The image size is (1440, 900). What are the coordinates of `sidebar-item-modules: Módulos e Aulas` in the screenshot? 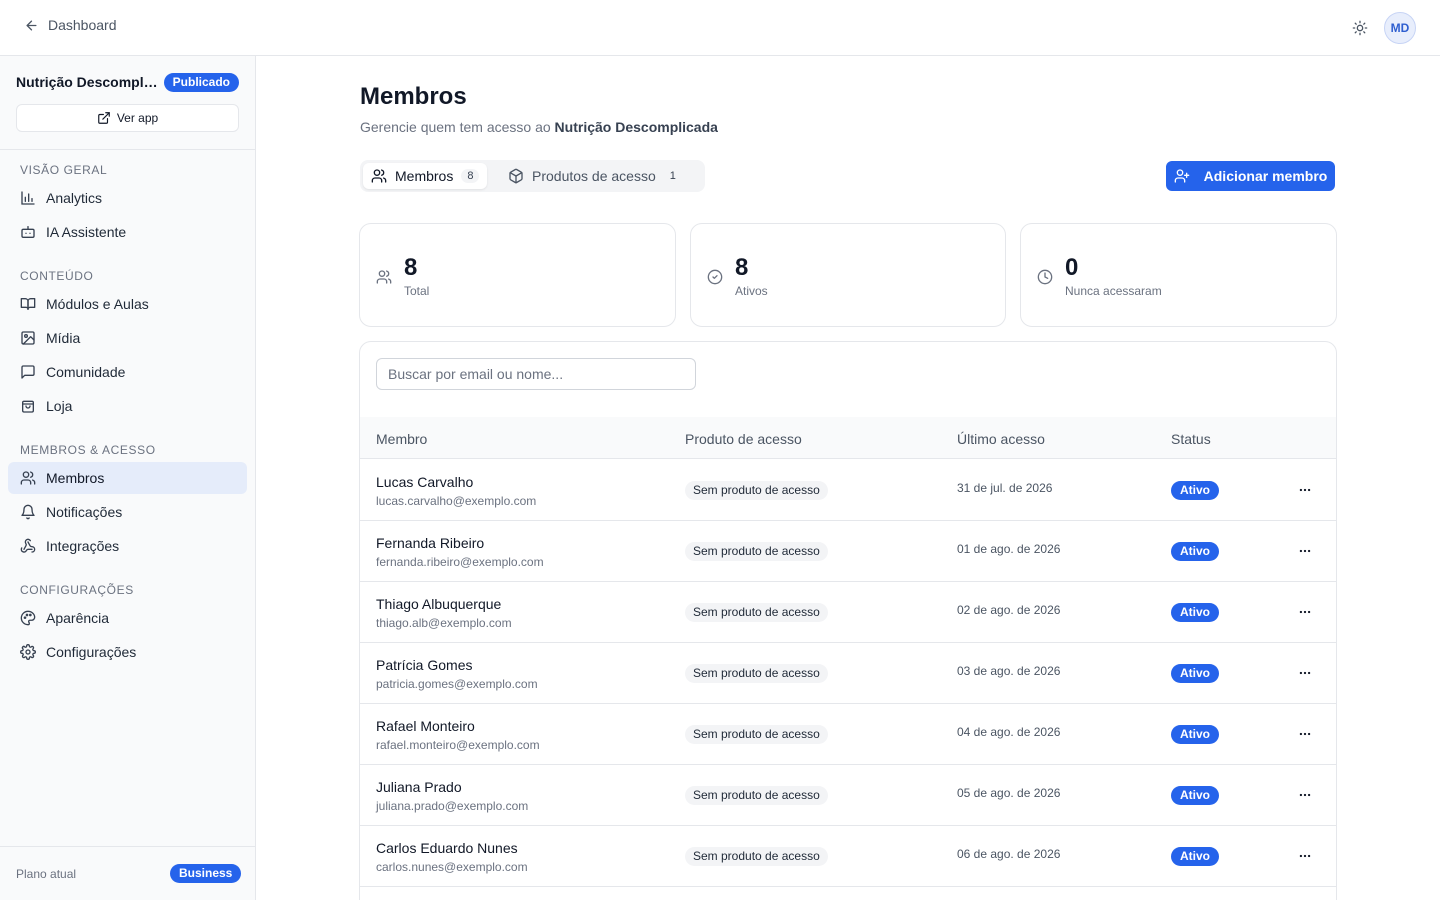 It's located at (127, 304).